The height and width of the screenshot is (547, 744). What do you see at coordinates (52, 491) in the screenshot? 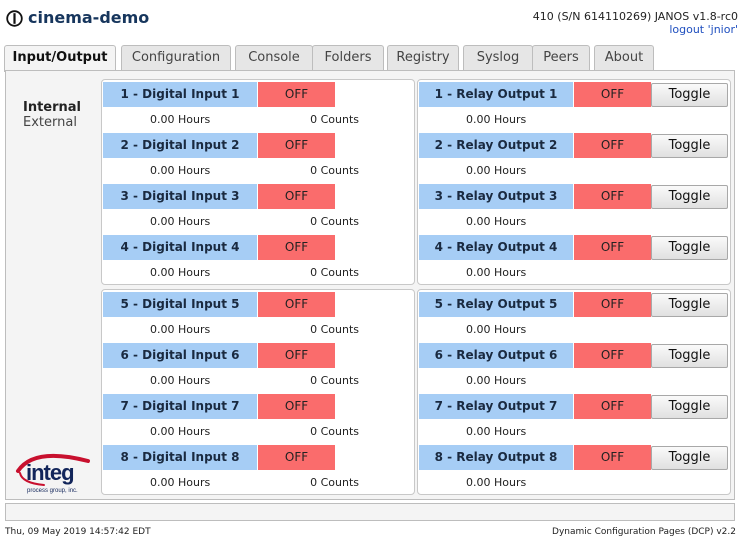
I see `logo-tagline: process group, inc.` at bounding box center [52, 491].